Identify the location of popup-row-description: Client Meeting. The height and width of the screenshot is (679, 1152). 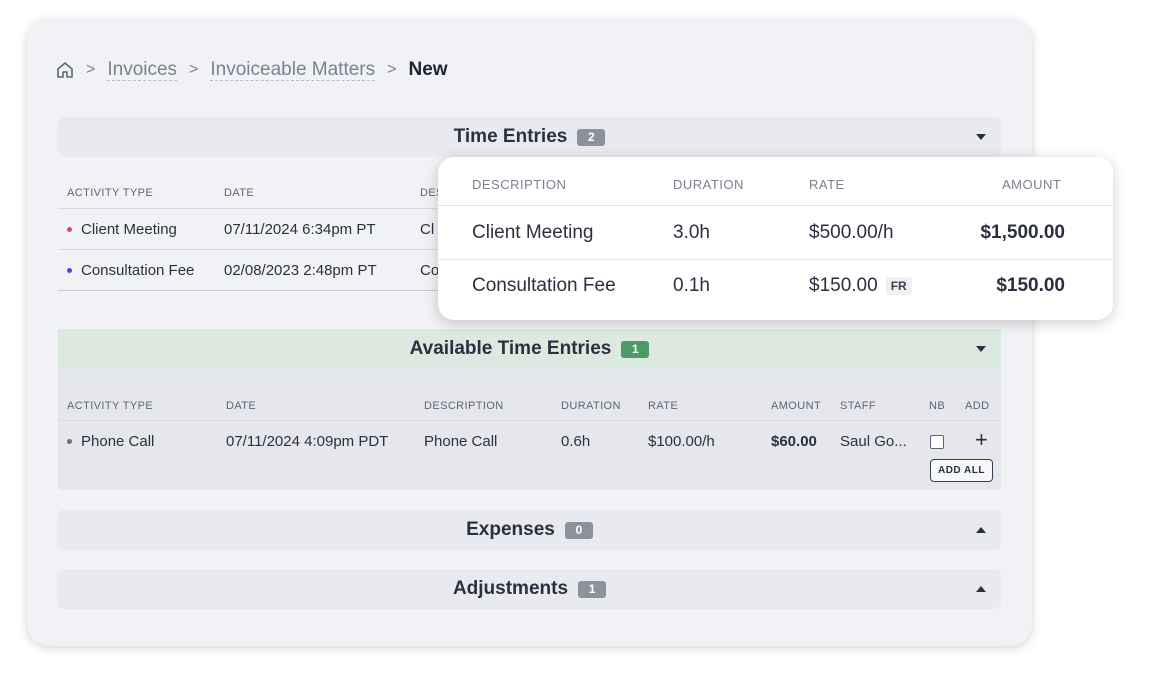
(533, 232).